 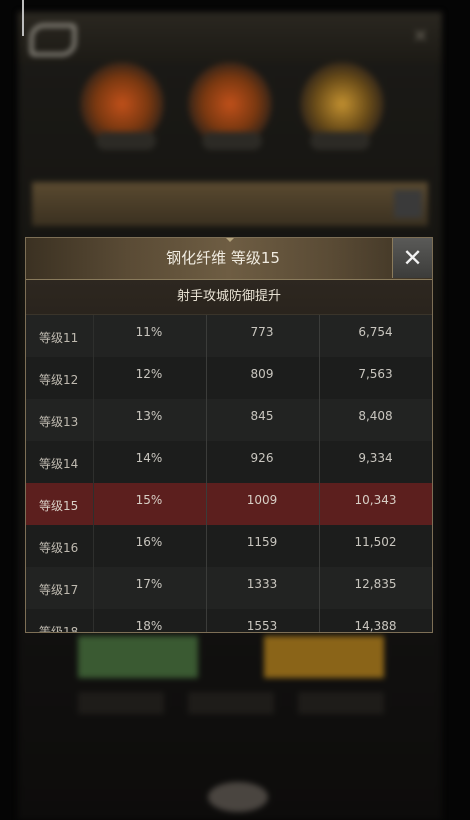 What do you see at coordinates (149, 542) in the screenshot?
I see `row-percent-value: 16%` at bounding box center [149, 542].